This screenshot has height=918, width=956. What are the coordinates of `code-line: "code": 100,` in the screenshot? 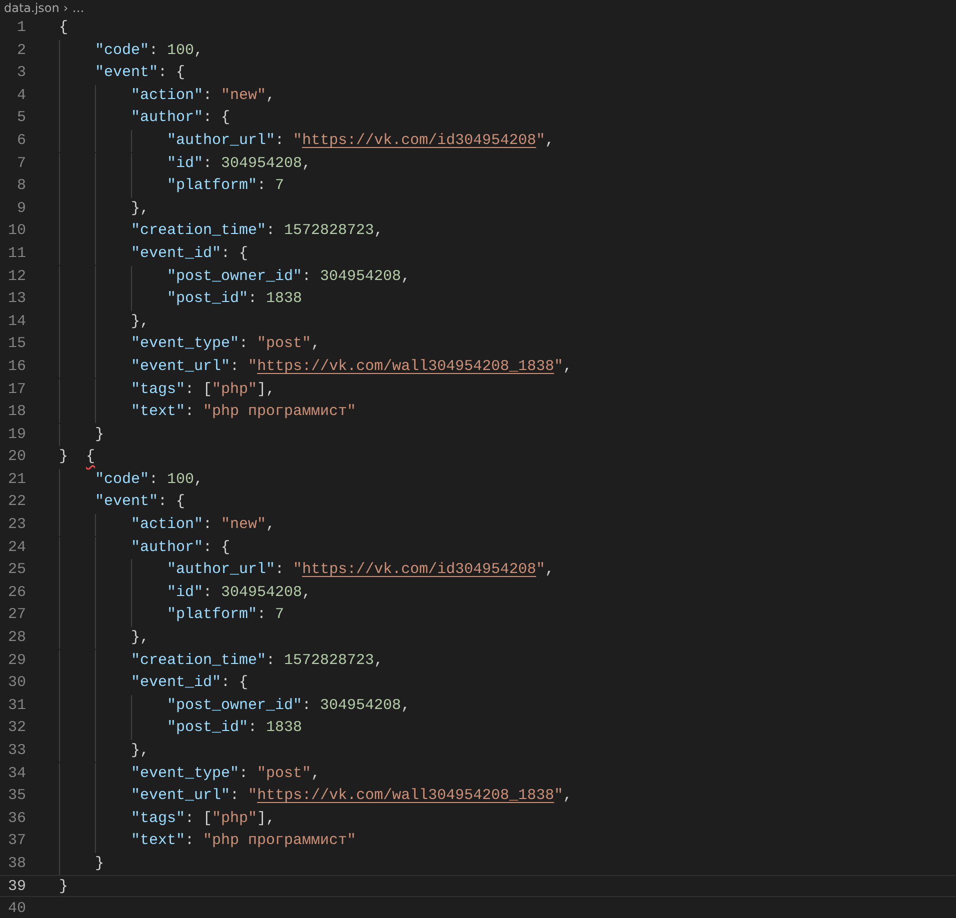 It's located at (131, 50).